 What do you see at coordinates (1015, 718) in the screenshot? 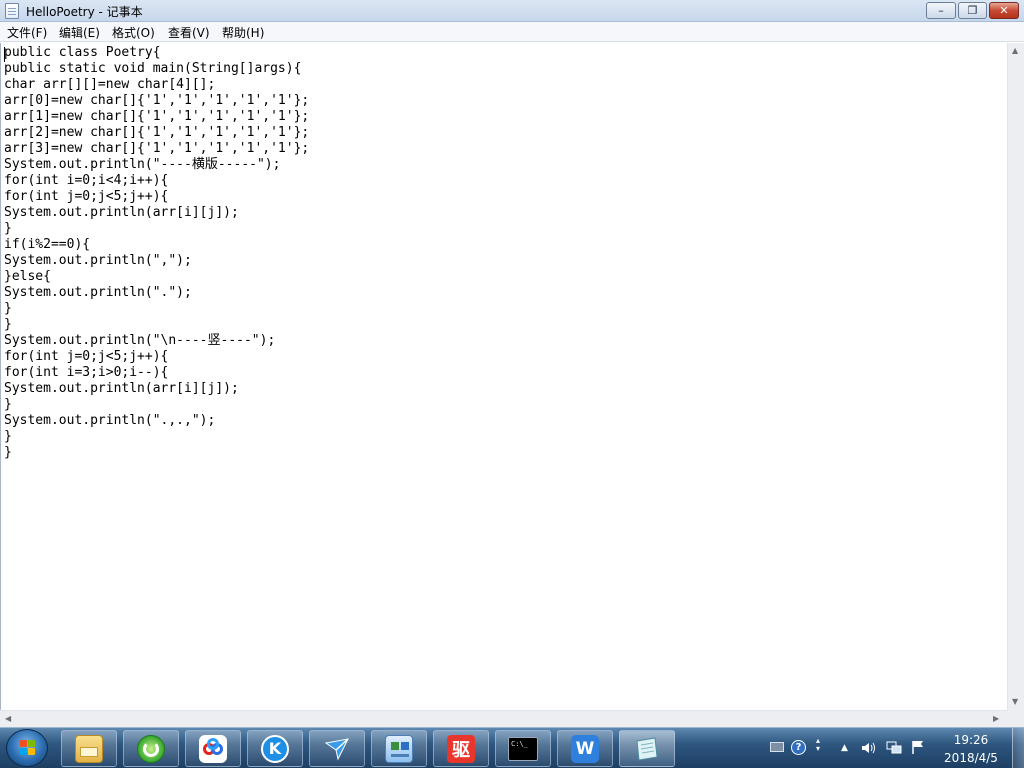
I see `size-grip` at bounding box center [1015, 718].